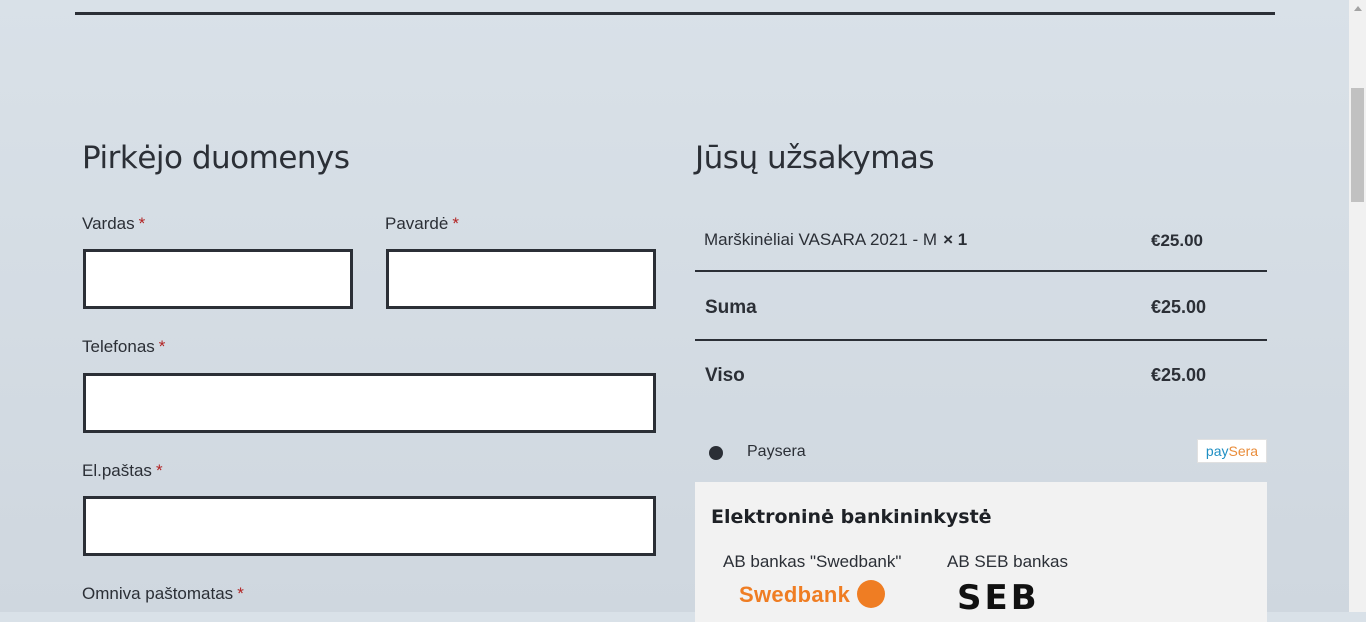  What do you see at coordinates (1357, 145) in the screenshot?
I see `scrollbar-thumb` at bounding box center [1357, 145].